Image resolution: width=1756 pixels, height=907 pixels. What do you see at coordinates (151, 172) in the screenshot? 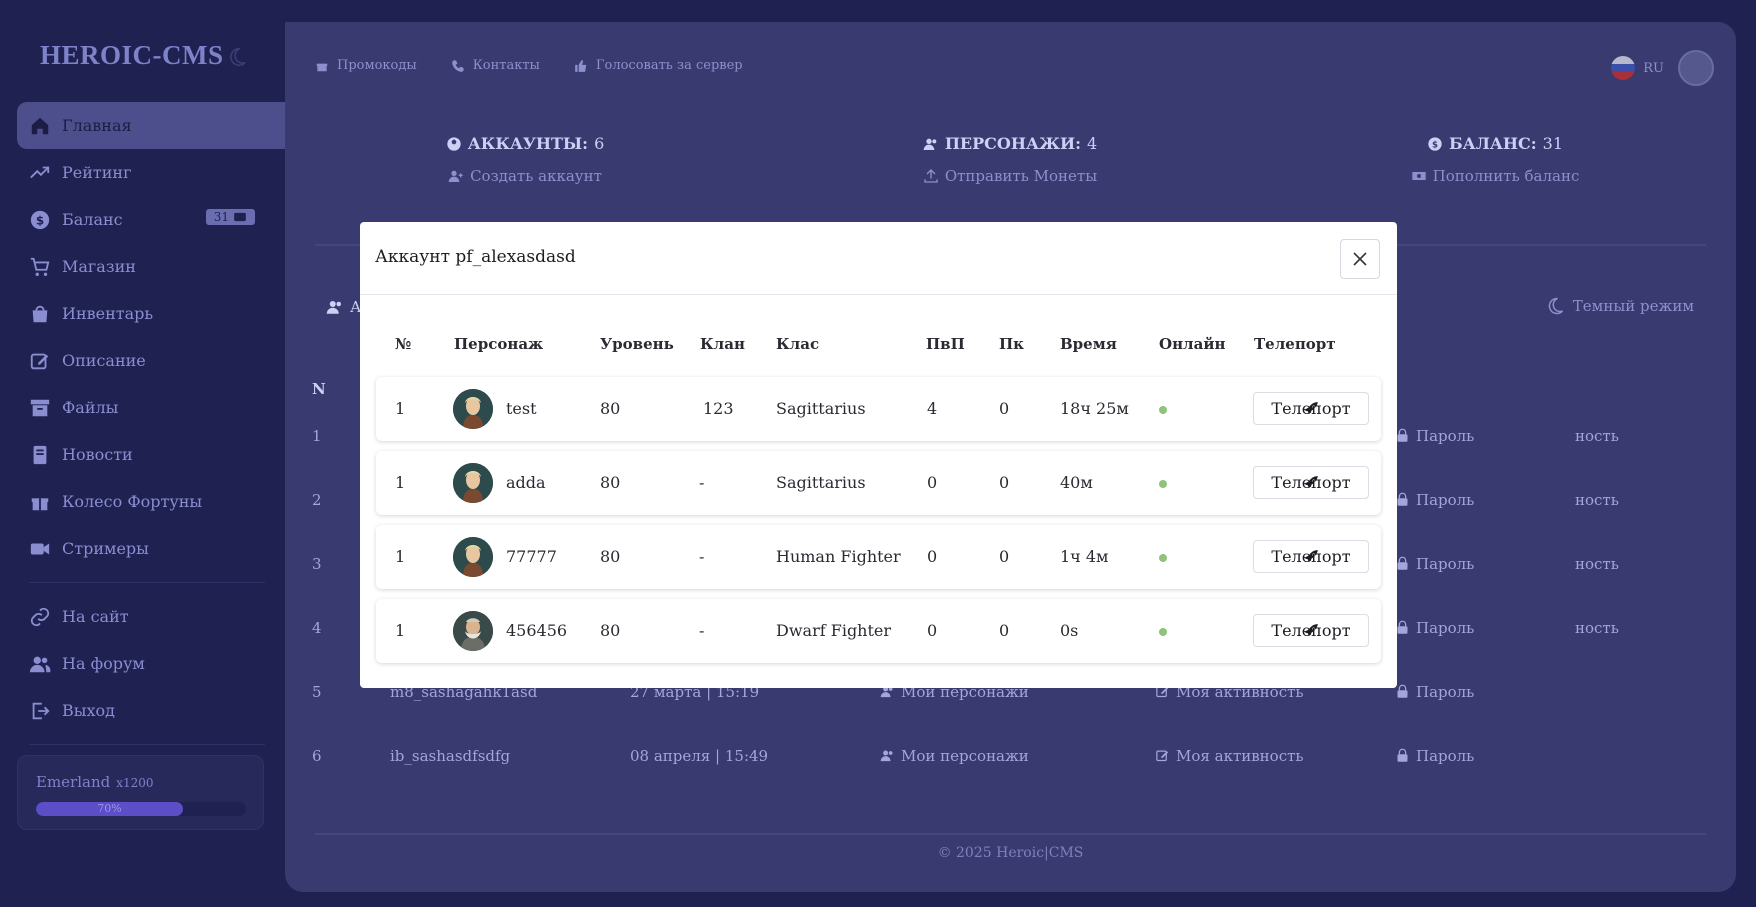
I see `sidebar-item-rating: Рейтинг` at bounding box center [151, 172].